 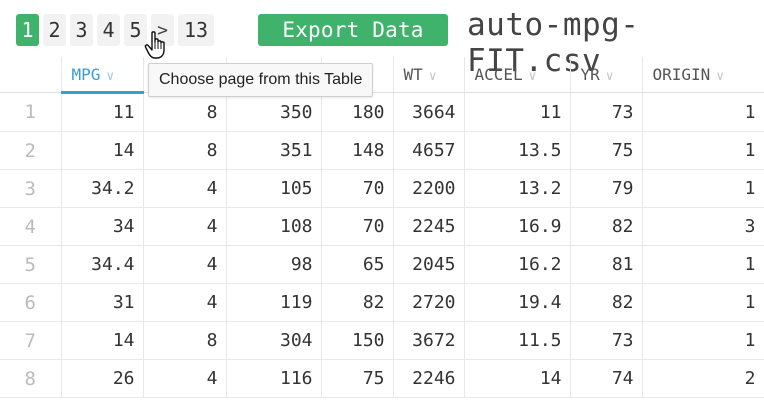 I want to click on cell-wt: 3672, so click(x=429, y=340).